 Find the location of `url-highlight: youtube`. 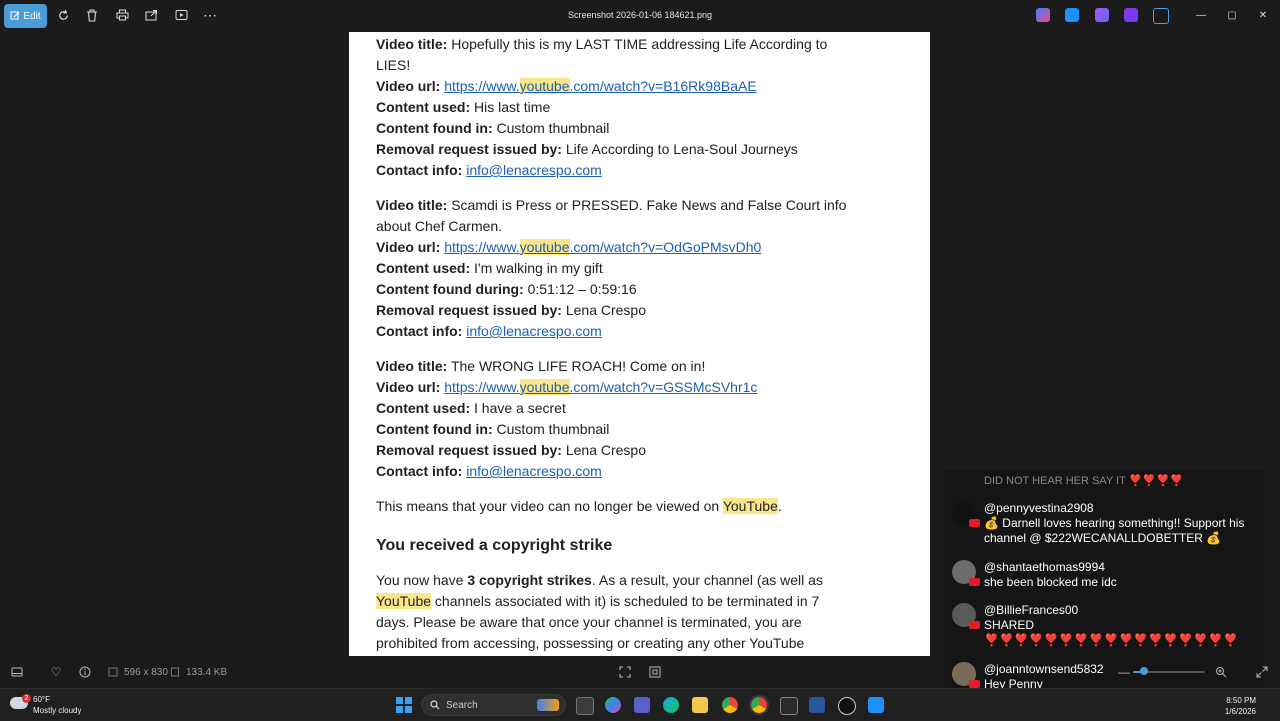

url-highlight: youtube is located at coordinates (544, 387).